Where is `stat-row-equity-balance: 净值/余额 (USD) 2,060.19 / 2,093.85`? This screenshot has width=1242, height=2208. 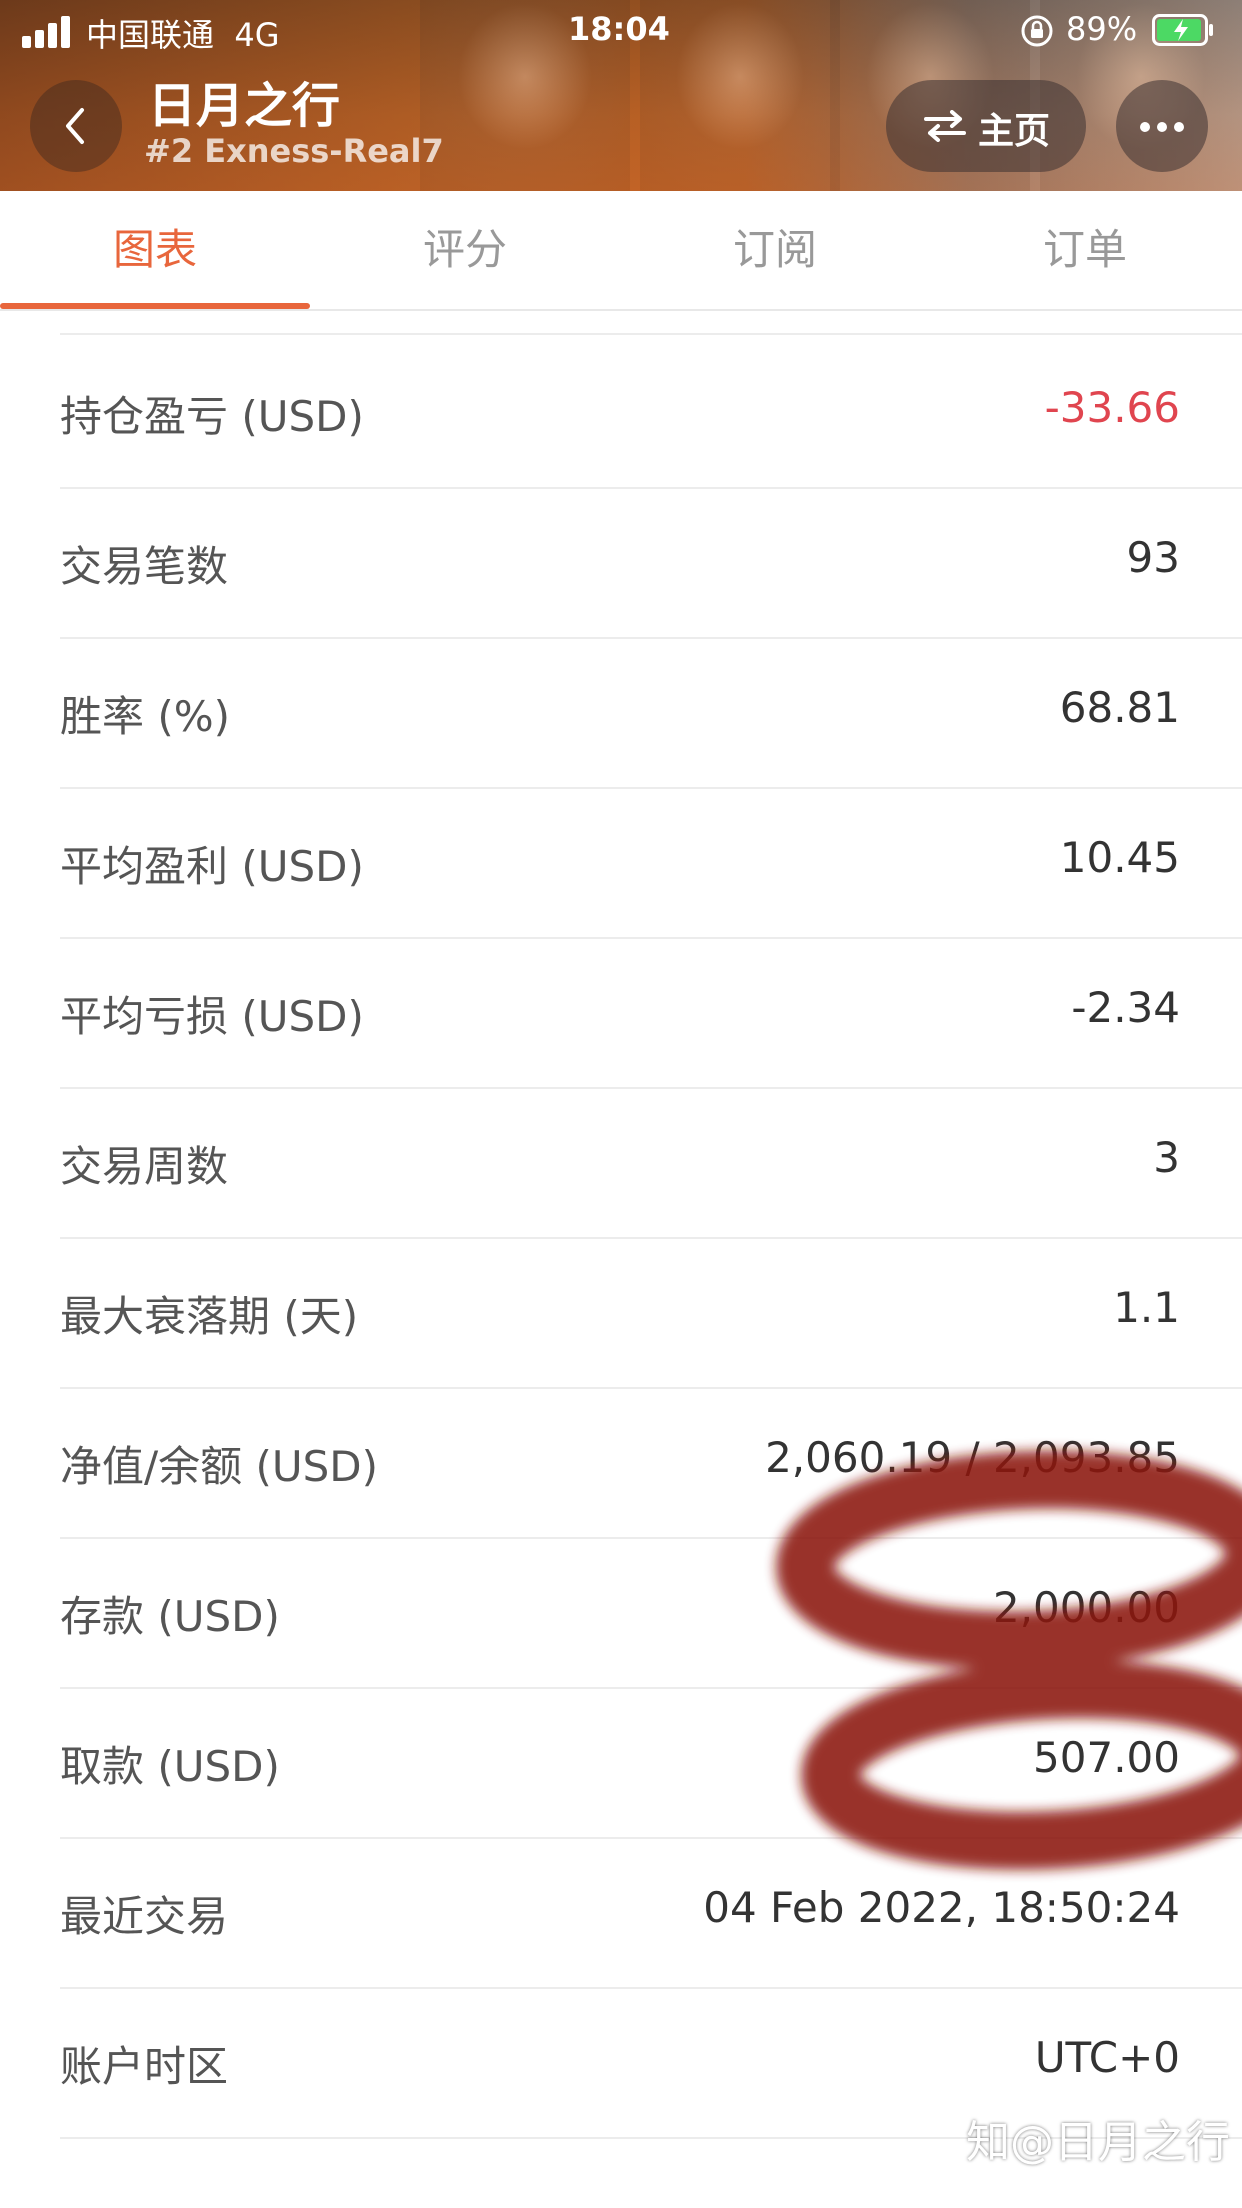 stat-row-equity-balance: 净值/余额 (USD) 2,060.19 / 2,093.85 is located at coordinates (651, 1463).